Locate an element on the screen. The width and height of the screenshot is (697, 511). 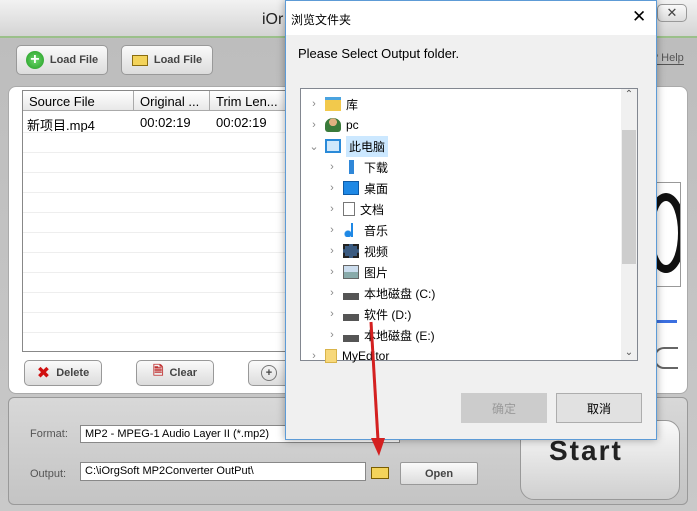
desktop-icon is located at coordinates (351, 188).